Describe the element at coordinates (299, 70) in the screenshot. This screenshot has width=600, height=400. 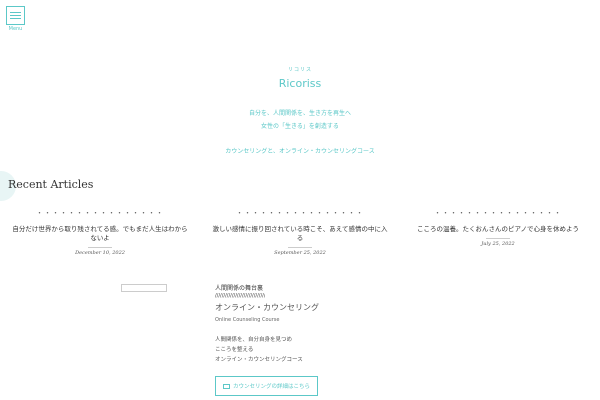
I see `site-kana: リコリス` at that location.